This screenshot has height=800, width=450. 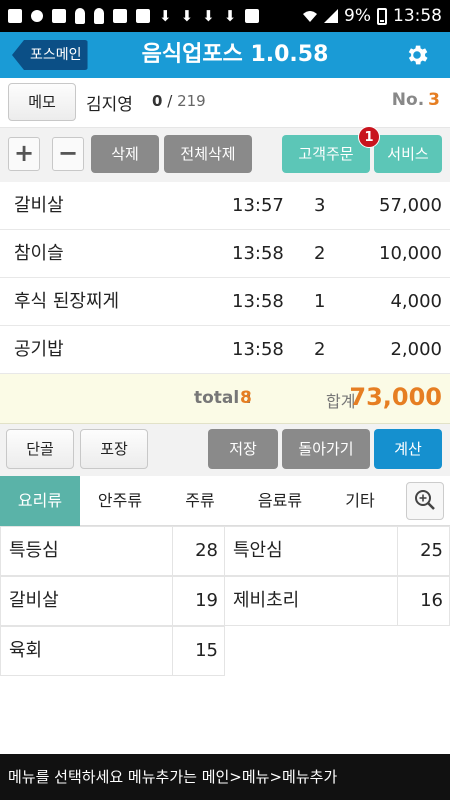 What do you see at coordinates (80, 16) in the screenshot?
I see `person-icon` at bounding box center [80, 16].